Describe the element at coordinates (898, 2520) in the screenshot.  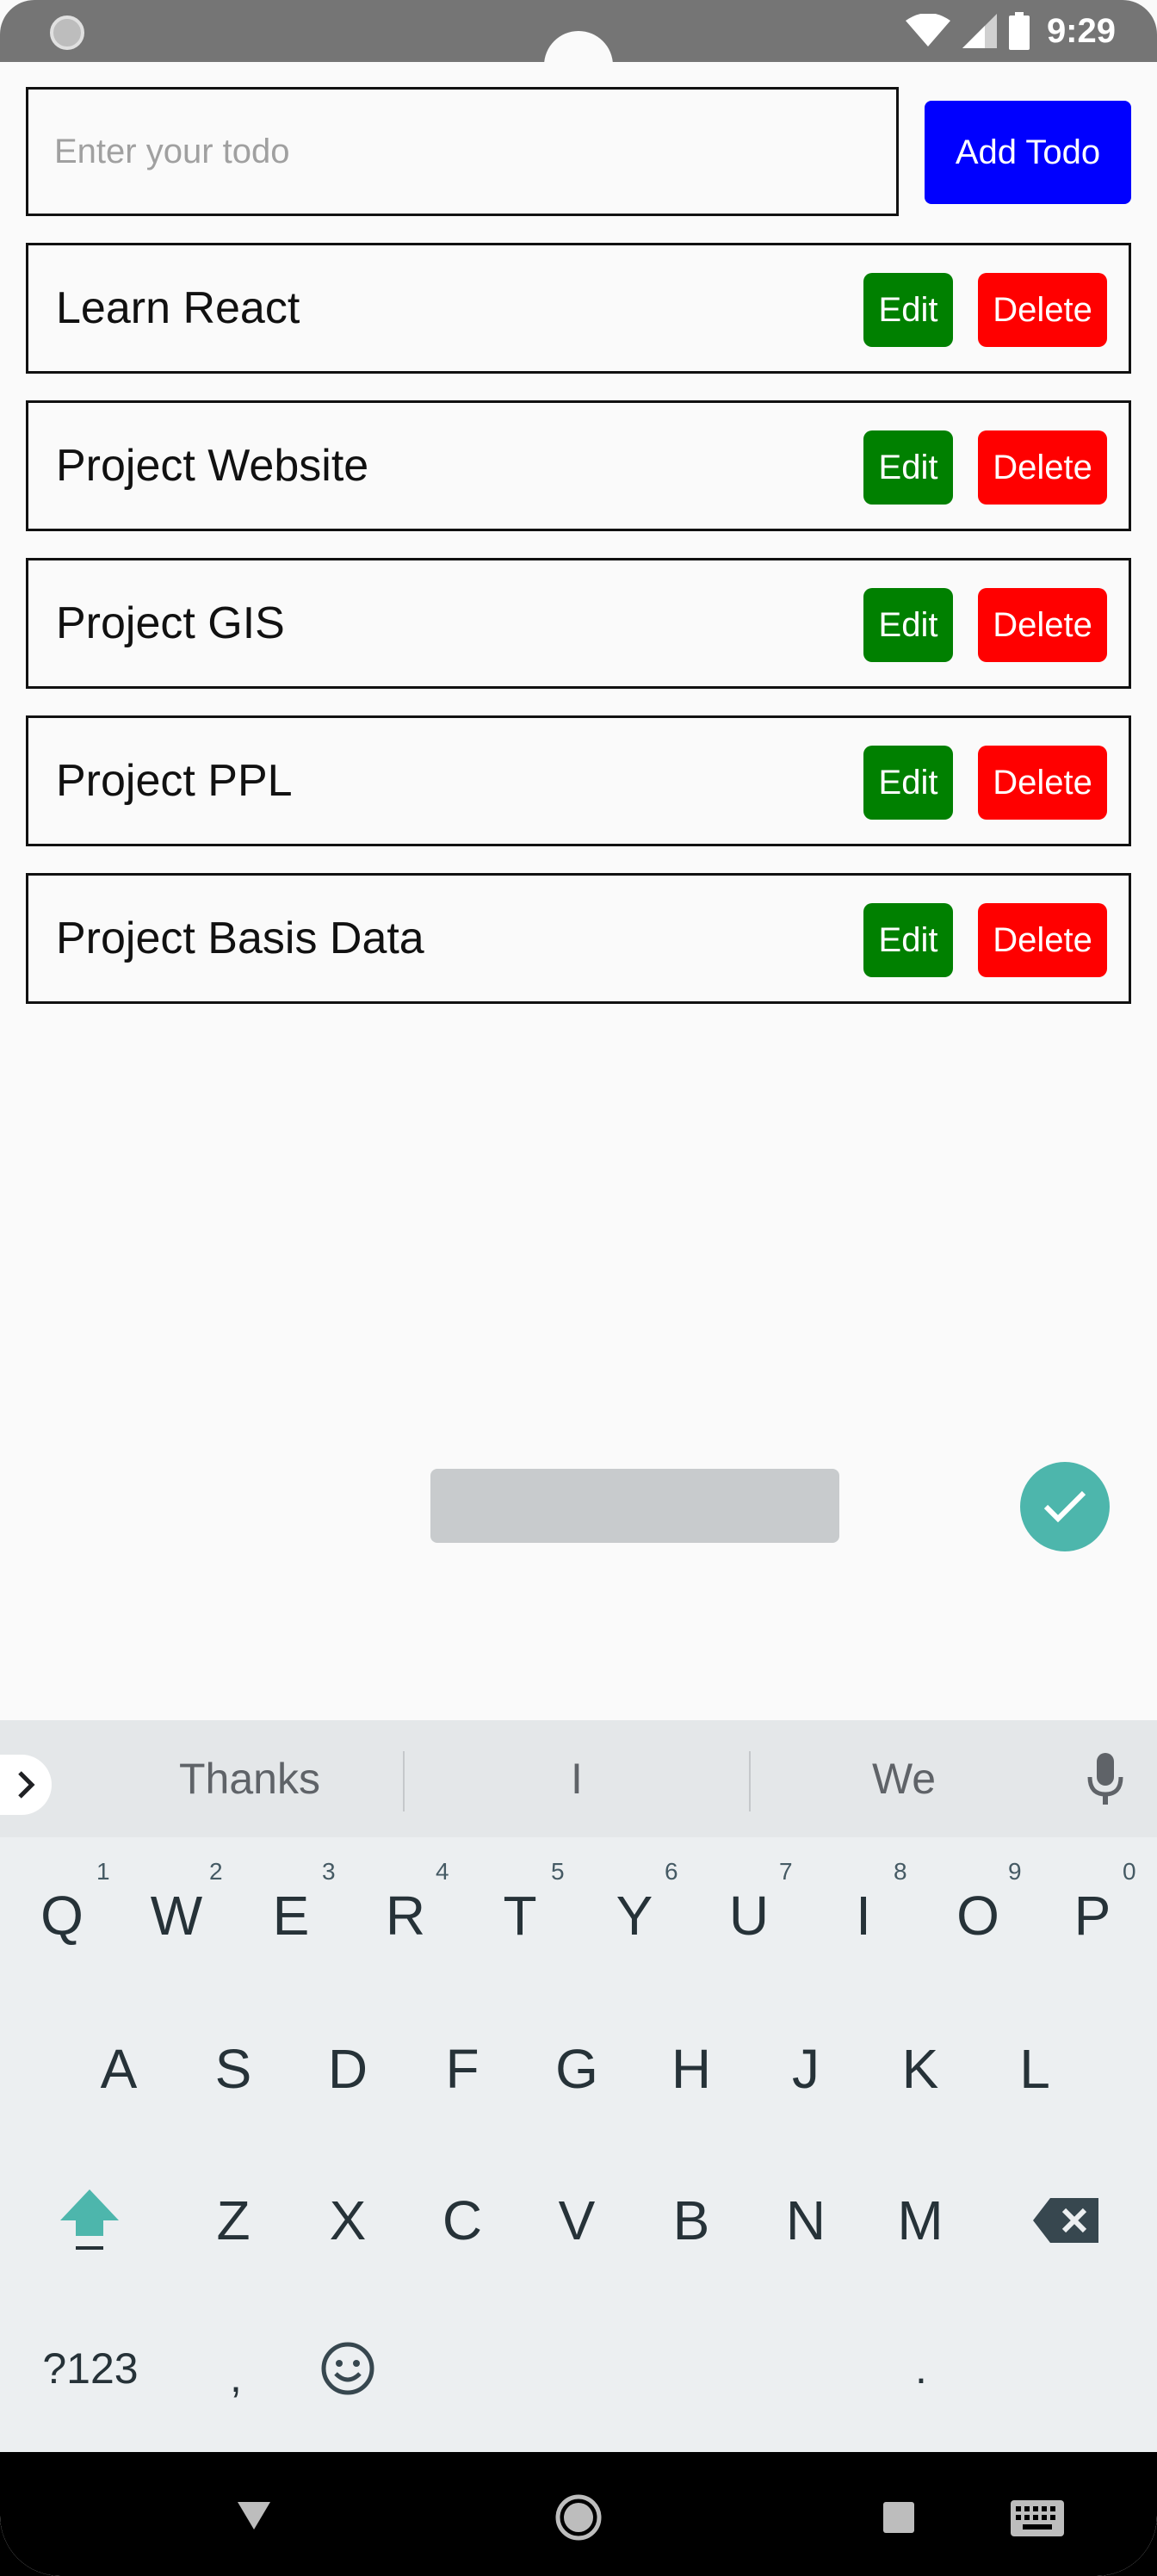
I see `recents-icon` at that location.